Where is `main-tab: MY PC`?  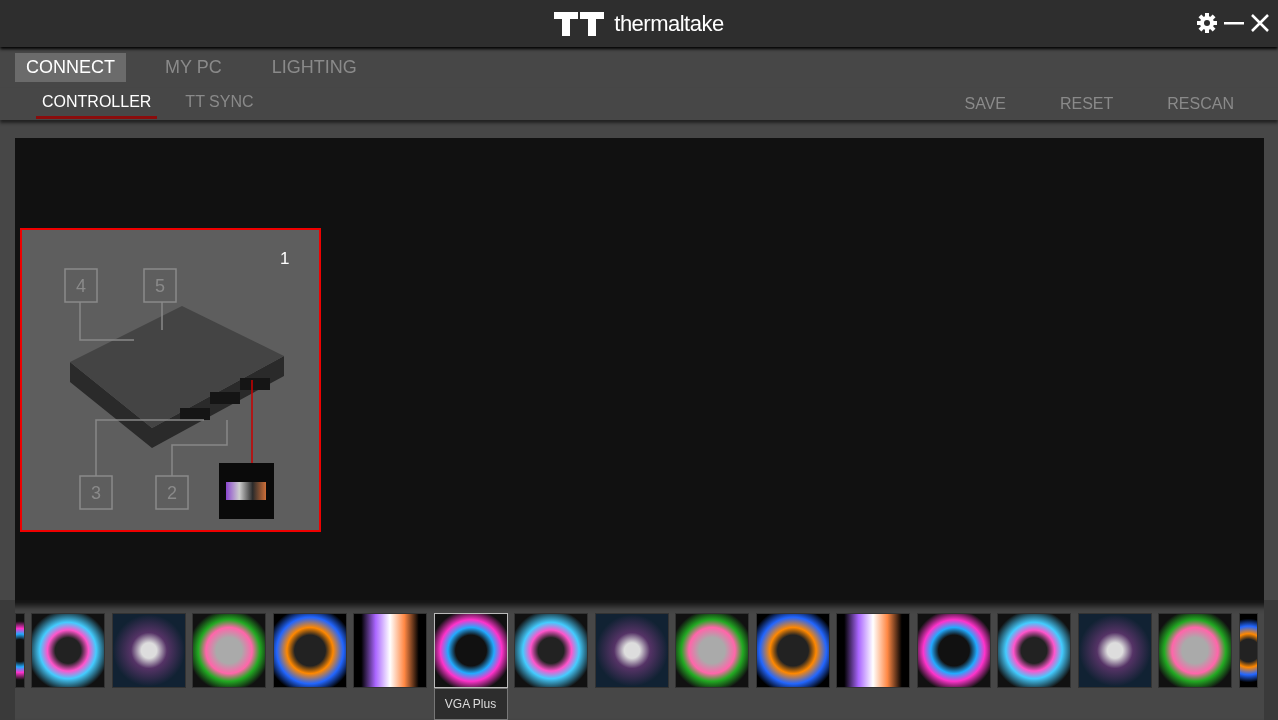
main-tab: MY PC is located at coordinates (193, 67).